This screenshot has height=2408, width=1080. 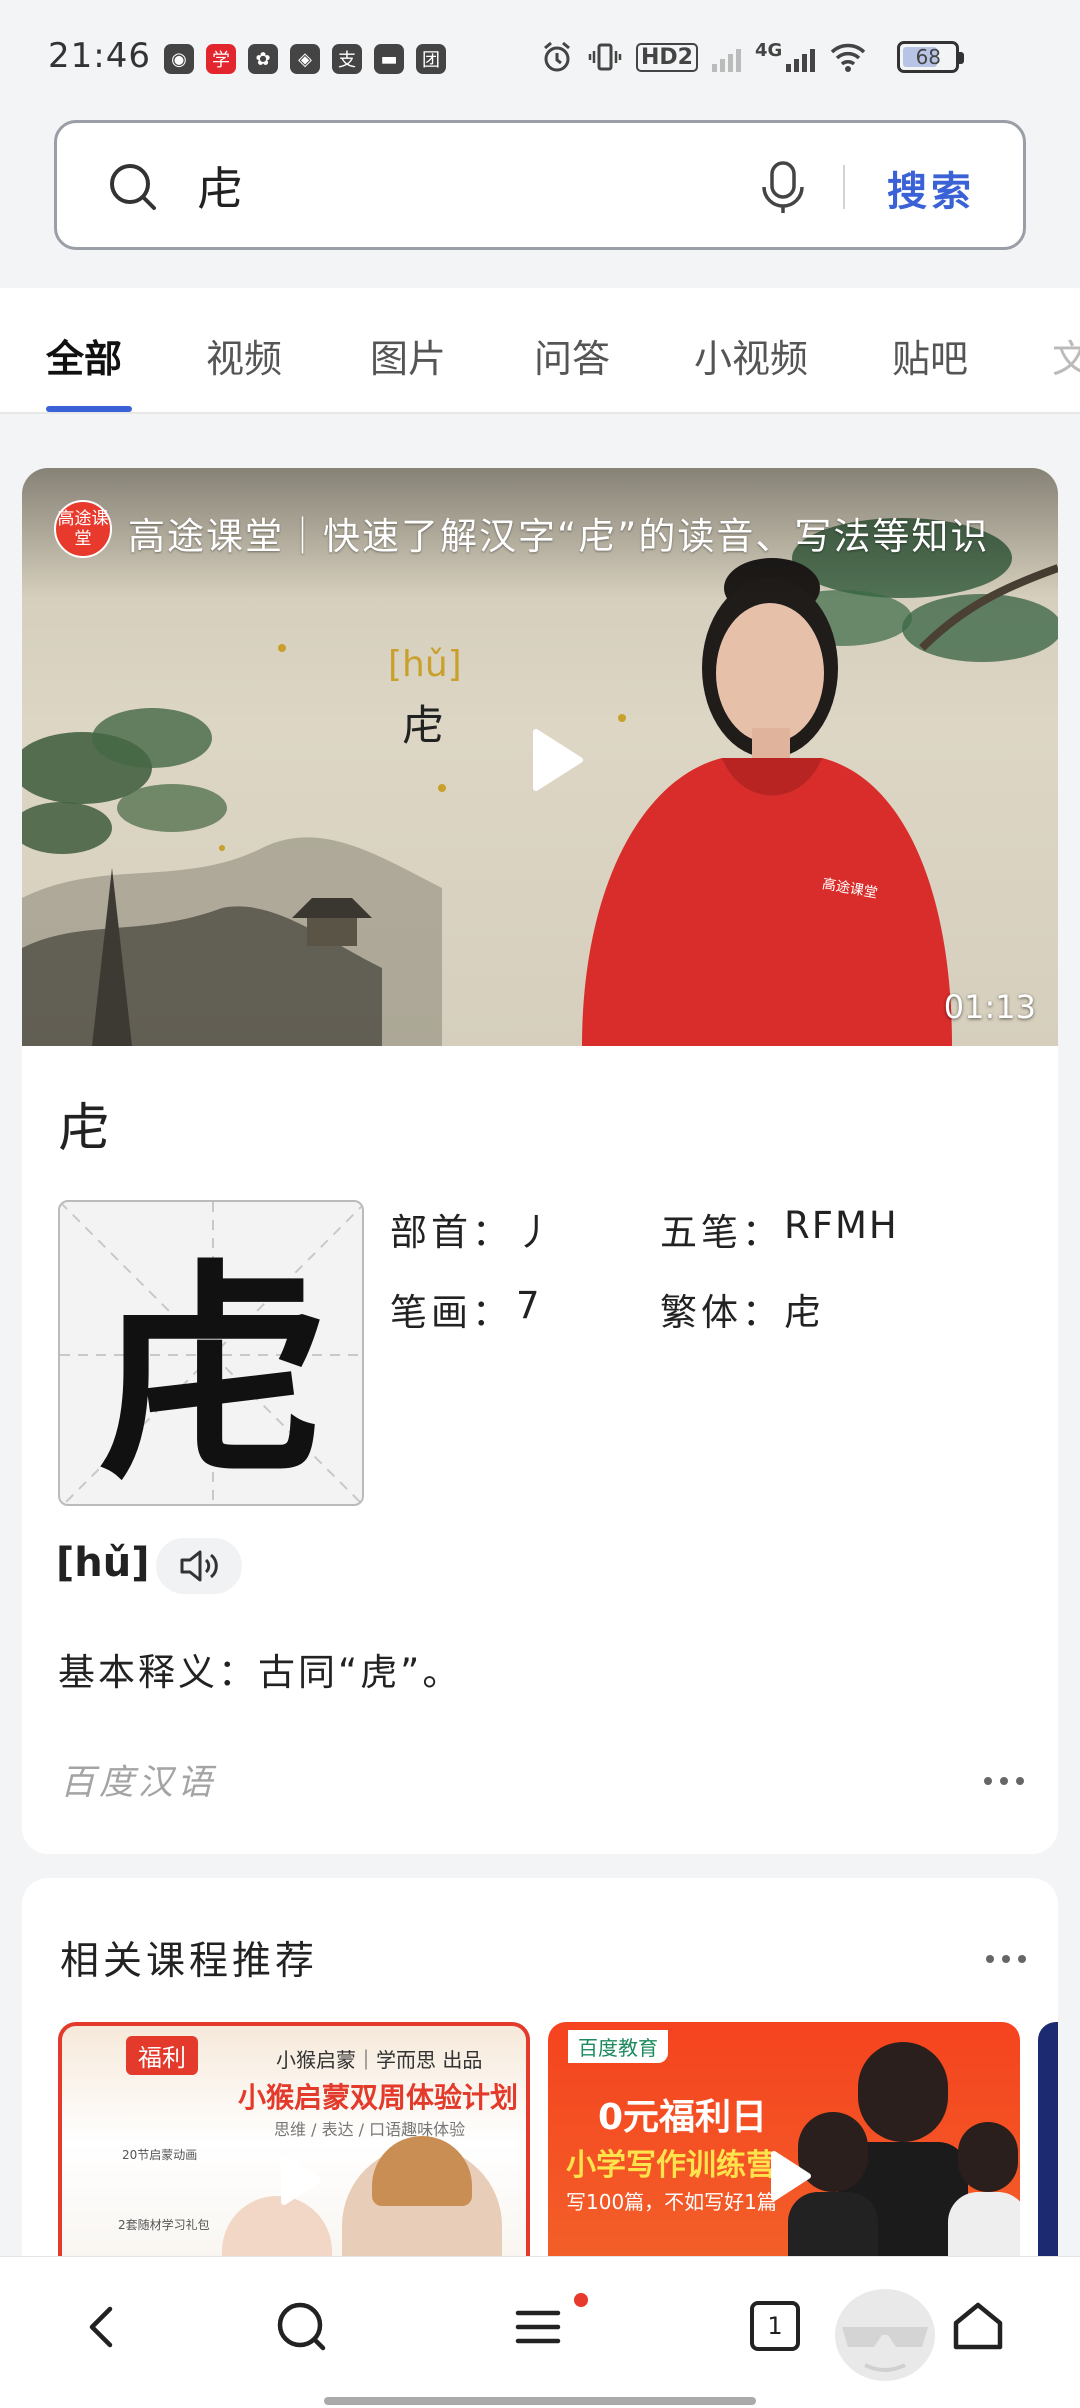 What do you see at coordinates (451, 1312) in the screenshot?
I see `strokes-label: 笔画：` at bounding box center [451, 1312].